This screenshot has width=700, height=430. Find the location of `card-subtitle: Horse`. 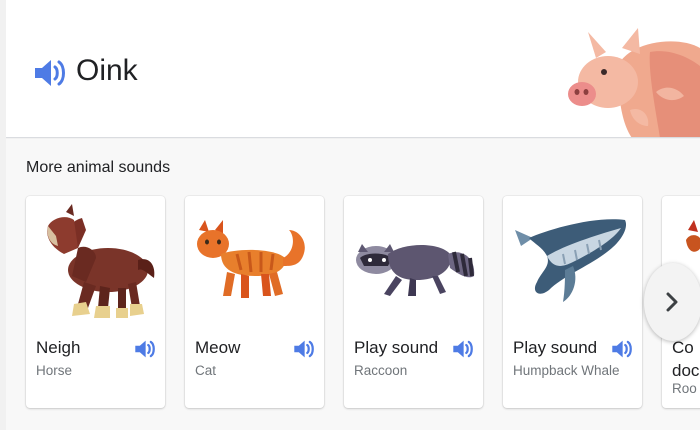

card-subtitle: Horse is located at coordinates (54, 370).